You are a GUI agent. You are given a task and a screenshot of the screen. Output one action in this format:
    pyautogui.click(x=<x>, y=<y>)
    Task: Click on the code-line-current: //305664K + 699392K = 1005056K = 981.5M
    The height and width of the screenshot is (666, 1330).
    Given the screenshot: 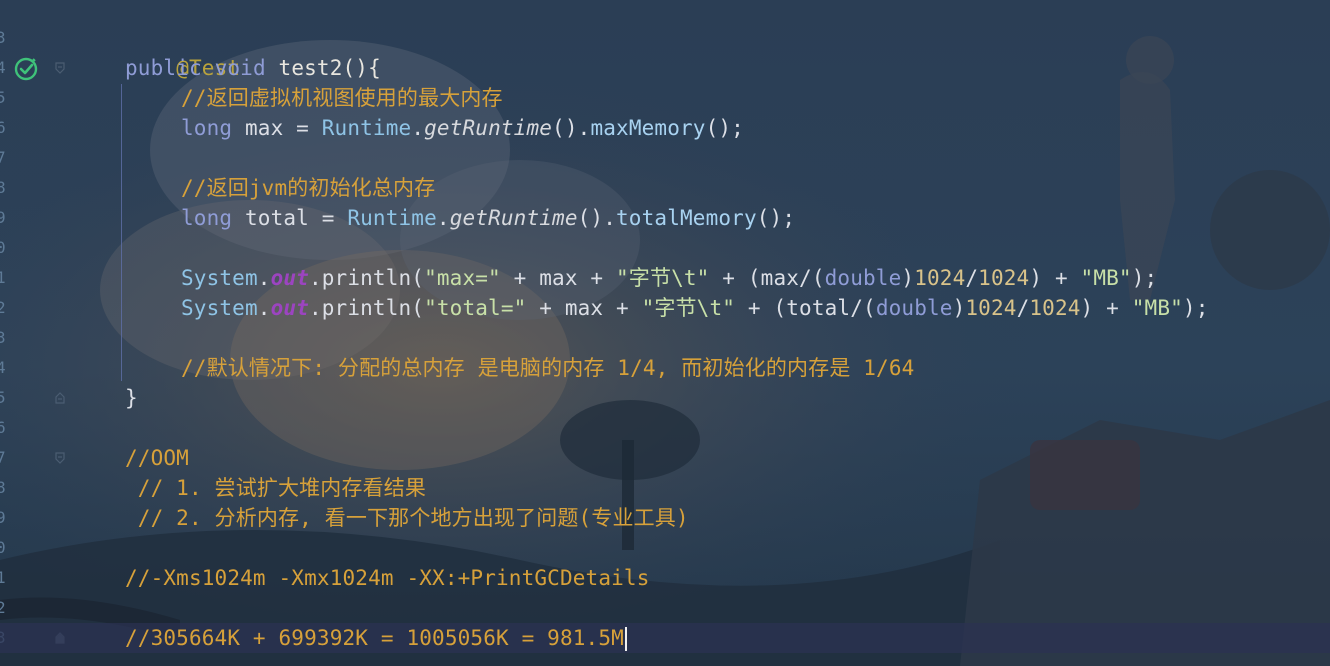 What is the action you would take?
    pyautogui.click(x=376, y=638)
    